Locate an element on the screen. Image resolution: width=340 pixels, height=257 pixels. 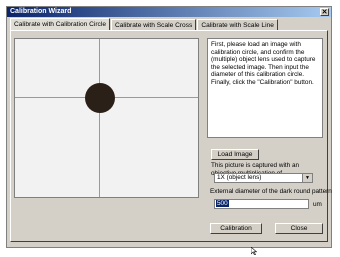
chevron-down-icon: ▼ is located at coordinates (307, 178).